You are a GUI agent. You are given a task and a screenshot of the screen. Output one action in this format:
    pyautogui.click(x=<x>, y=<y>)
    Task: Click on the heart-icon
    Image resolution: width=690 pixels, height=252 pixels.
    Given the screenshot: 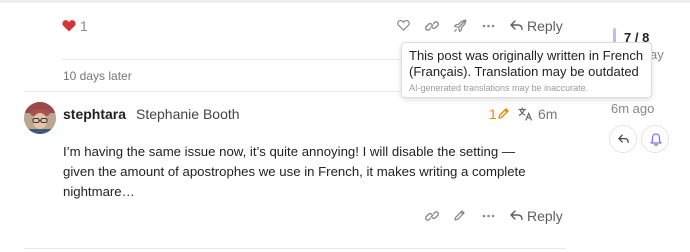 What is the action you would take?
    pyautogui.click(x=69, y=25)
    